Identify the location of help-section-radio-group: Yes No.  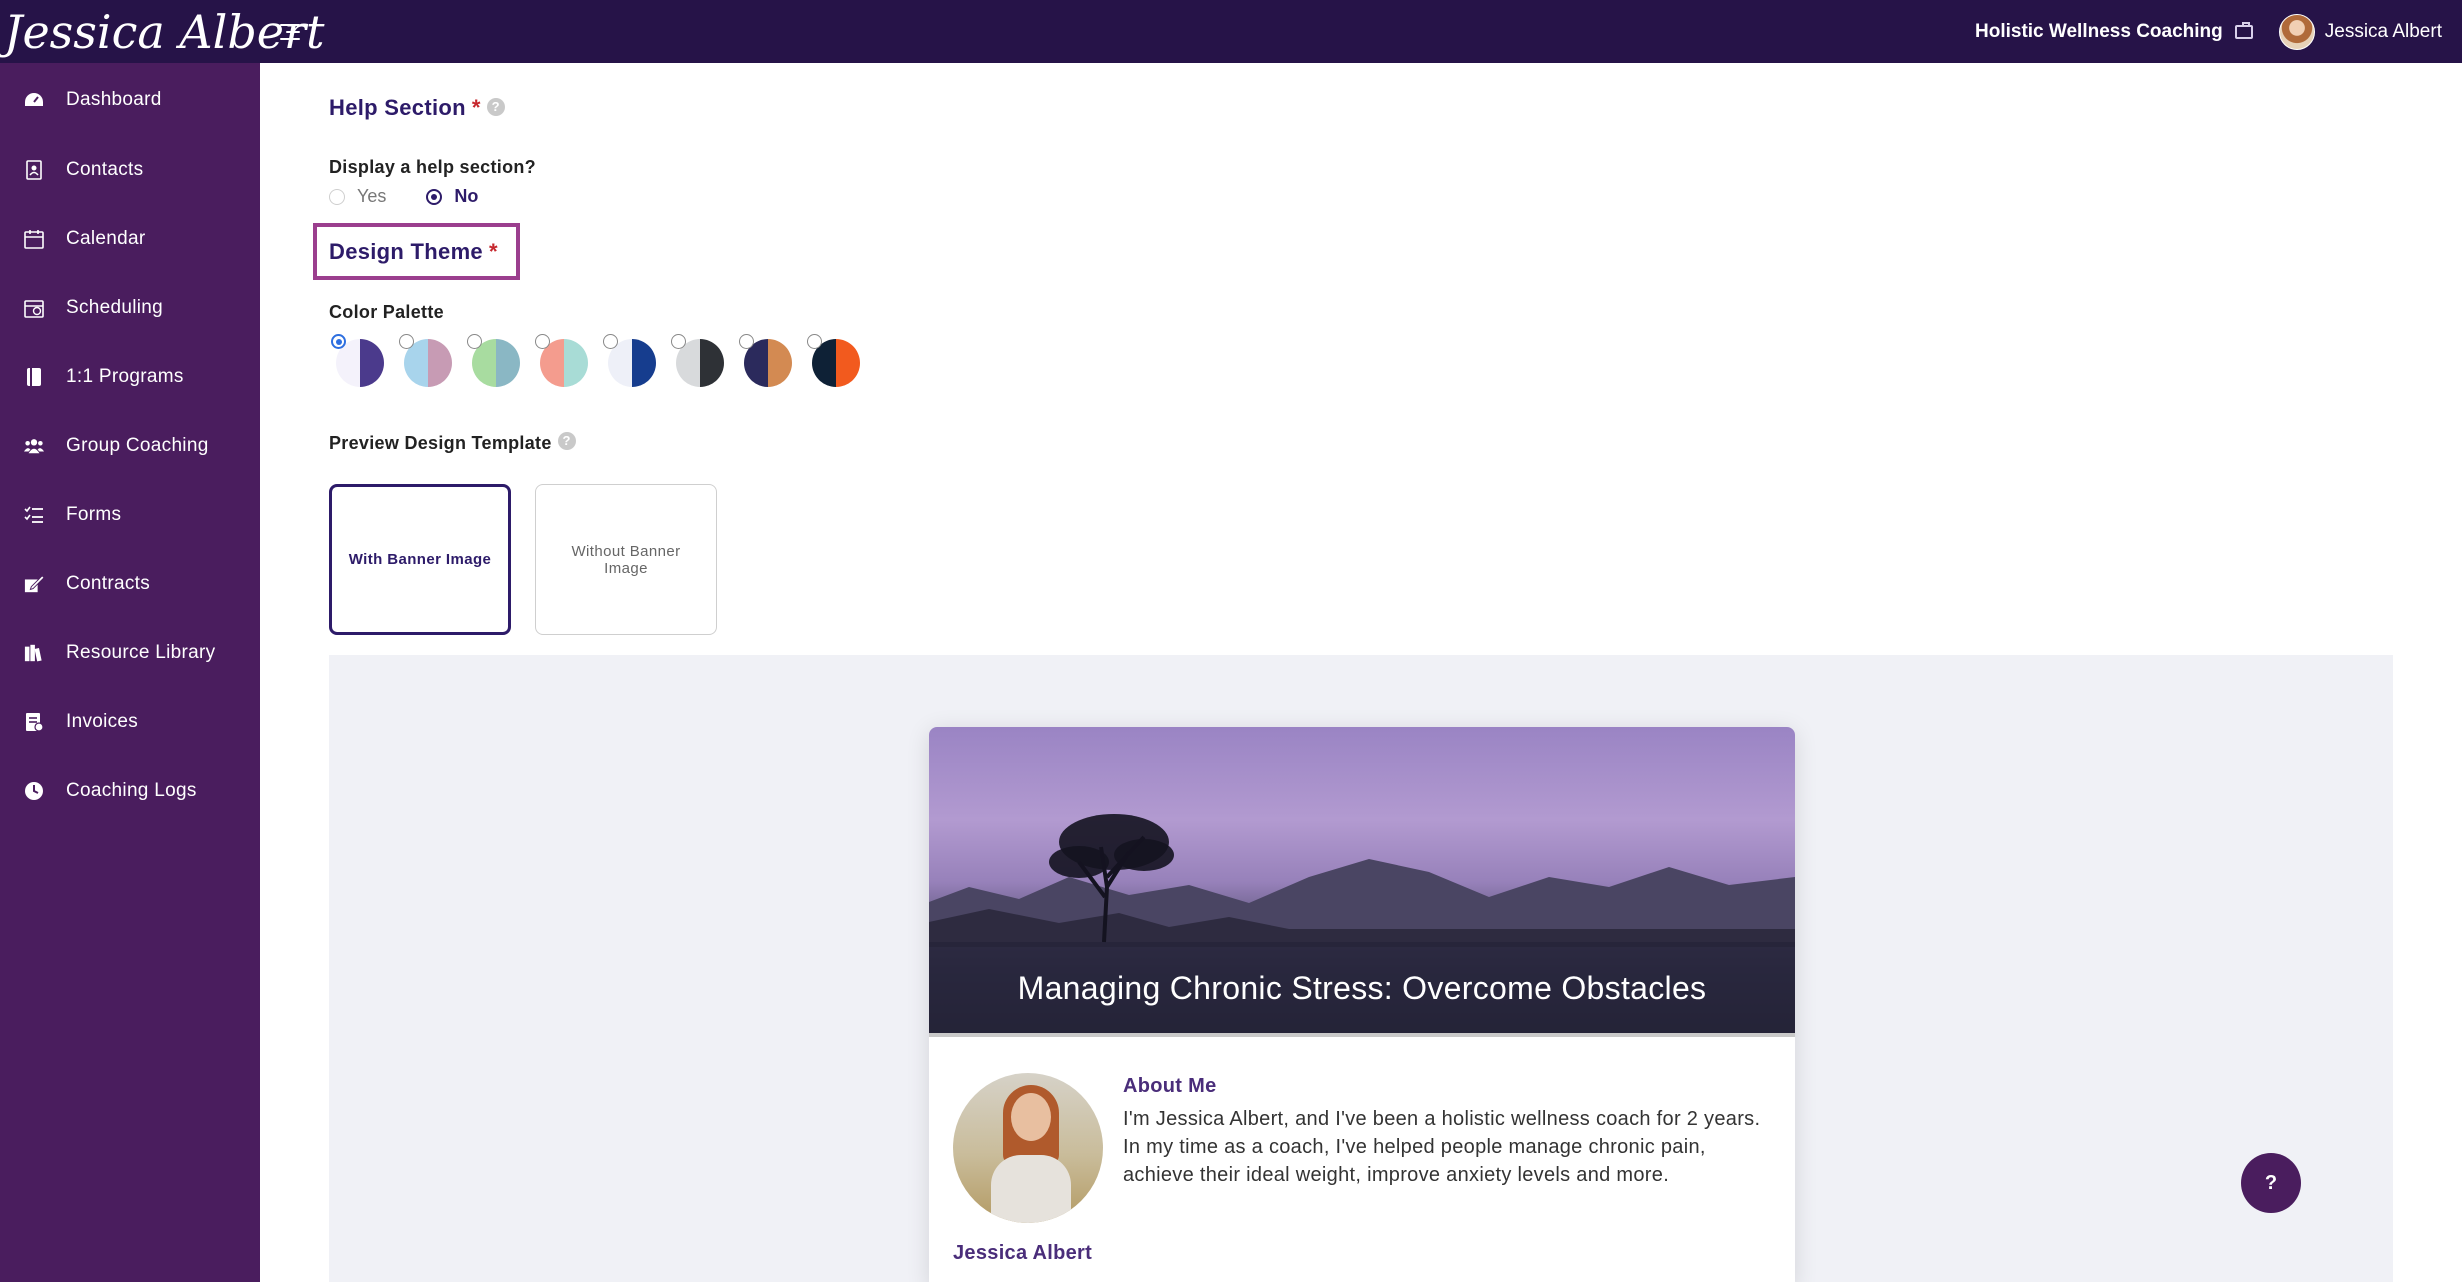
(423, 196).